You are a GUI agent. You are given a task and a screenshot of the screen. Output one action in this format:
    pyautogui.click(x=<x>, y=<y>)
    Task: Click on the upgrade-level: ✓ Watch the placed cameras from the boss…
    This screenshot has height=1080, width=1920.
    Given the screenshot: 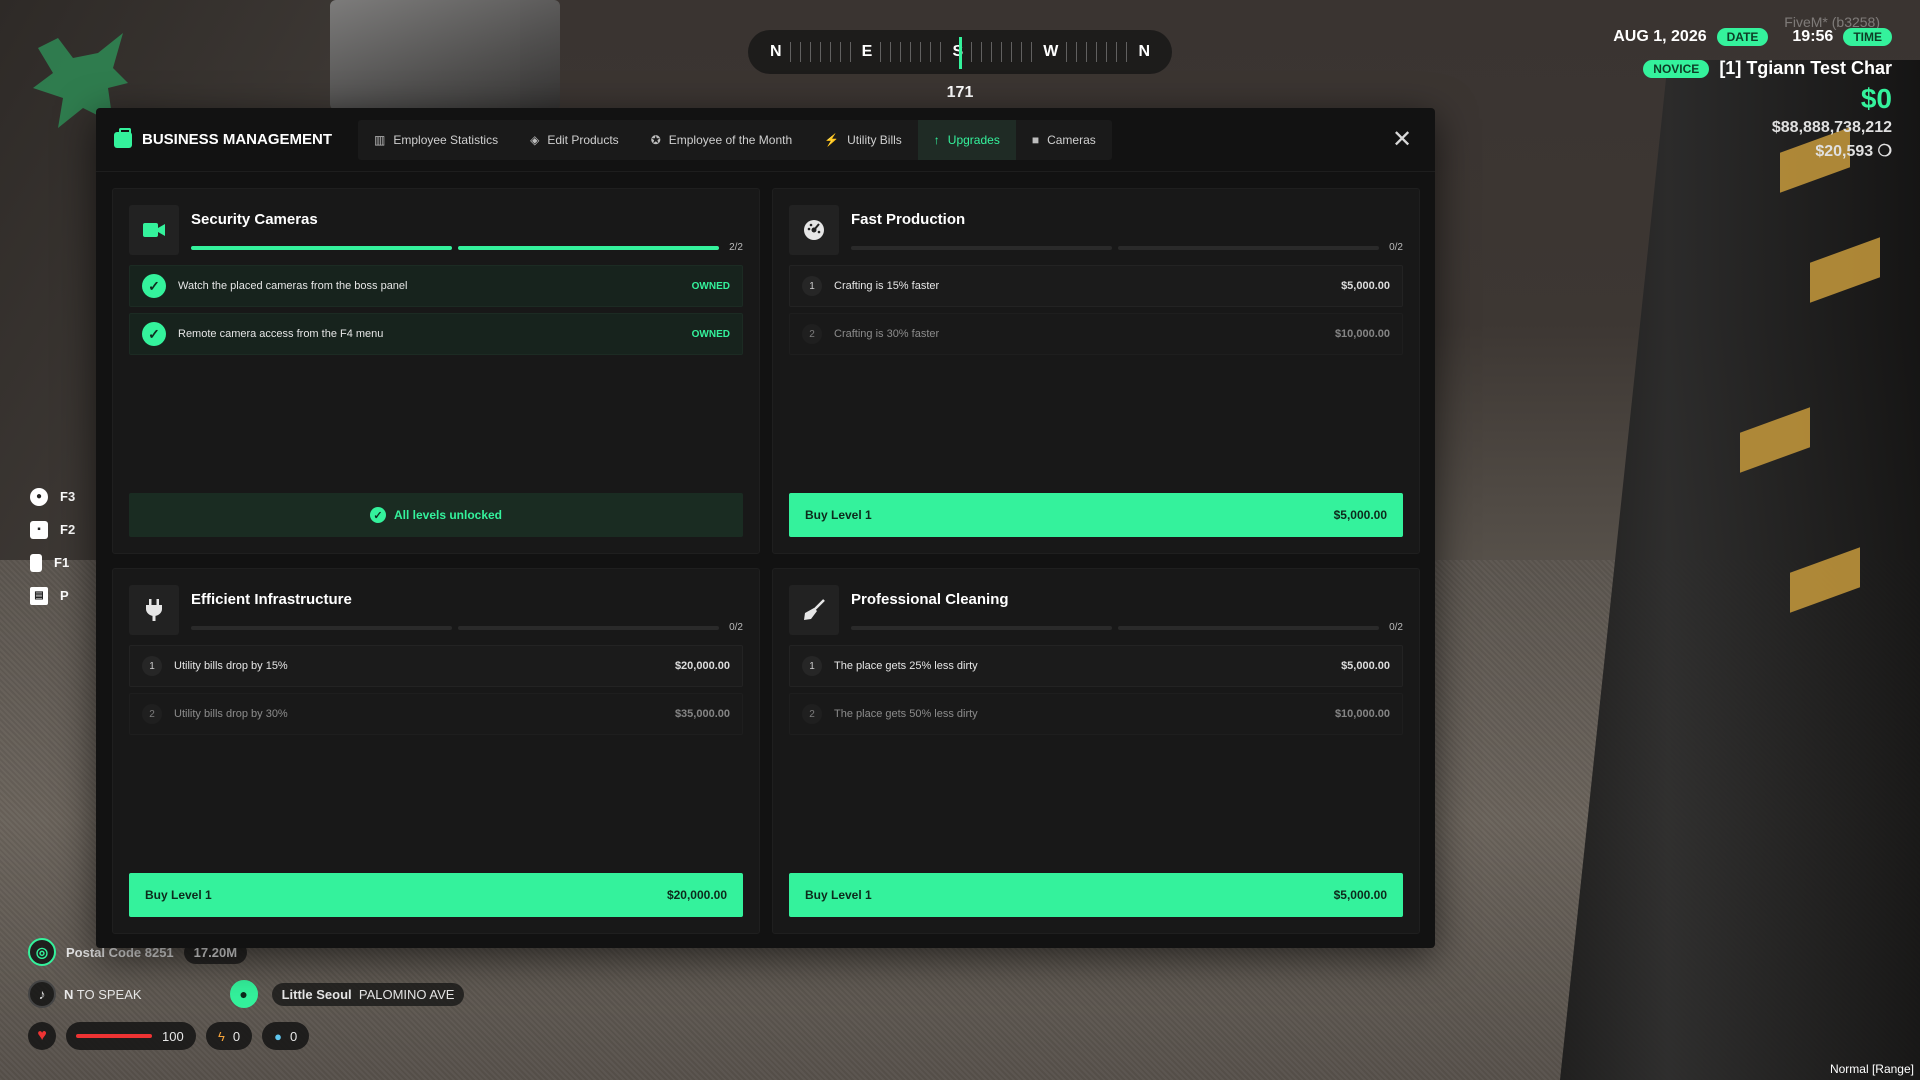 What is the action you would take?
    pyautogui.click(x=436, y=286)
    